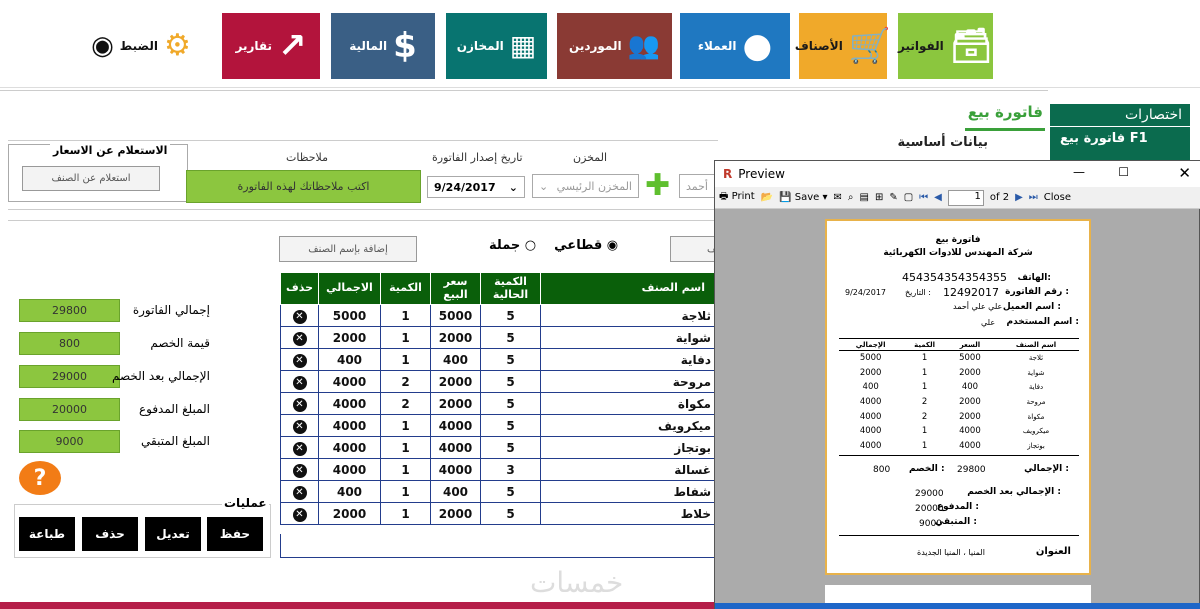 Image resolution: width=1200 pixels, height=609 pixels. What do you see at coordinates (699, 249) in the screenshot?
I see `add-item-button: صنف` at bounding box center [699, 249].